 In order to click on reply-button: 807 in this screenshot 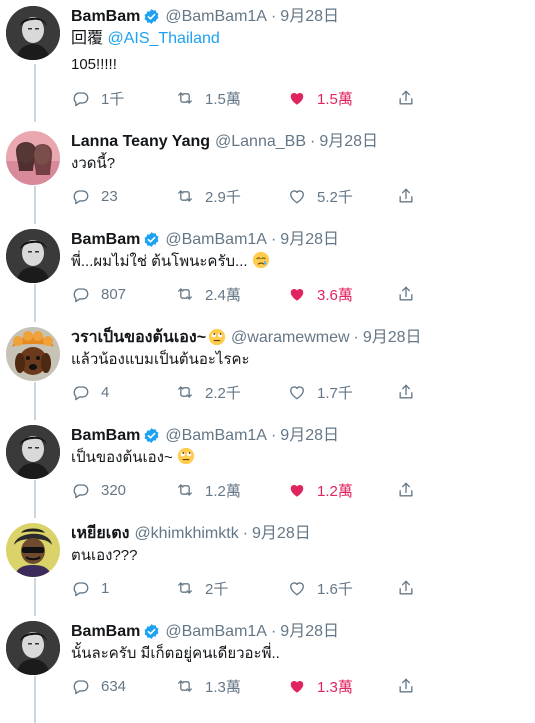, I will do `click(98, 294)`.